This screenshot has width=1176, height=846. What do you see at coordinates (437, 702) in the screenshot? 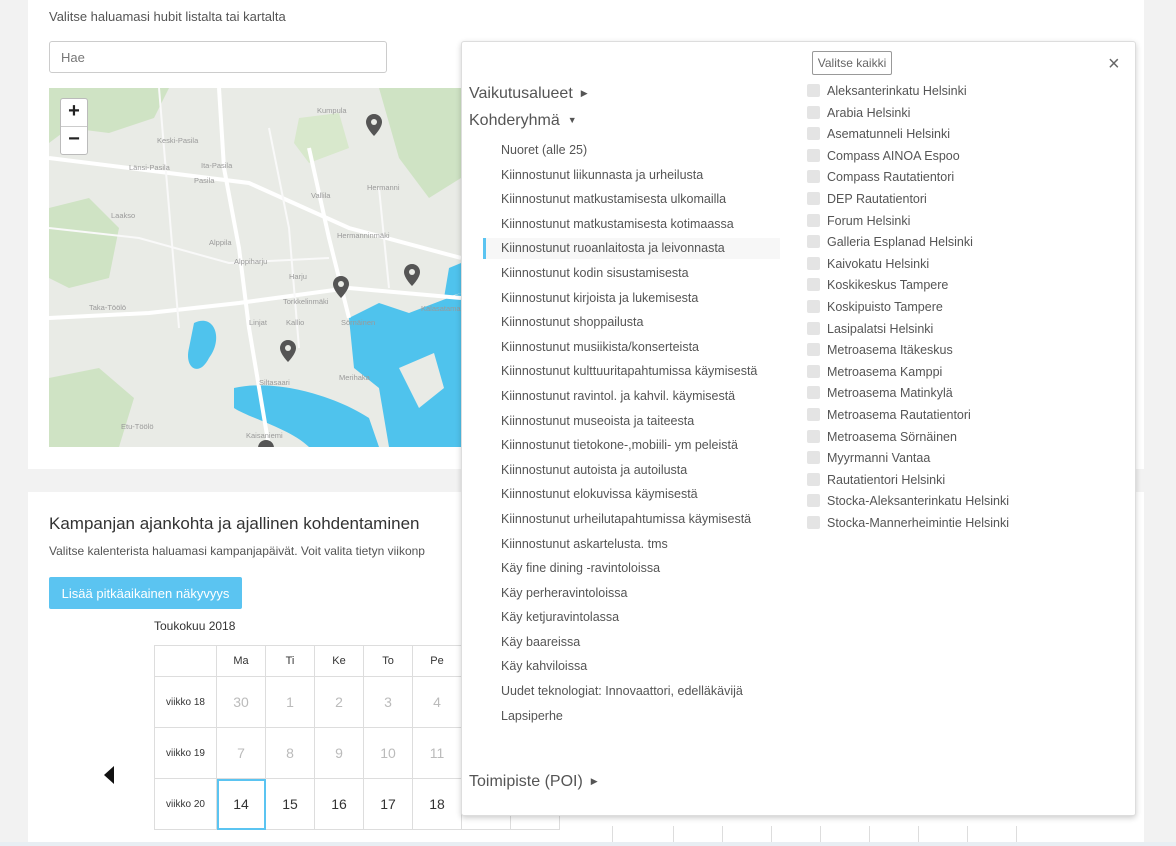
I see `calendar-day: 4` at bounding box center [437, 702].